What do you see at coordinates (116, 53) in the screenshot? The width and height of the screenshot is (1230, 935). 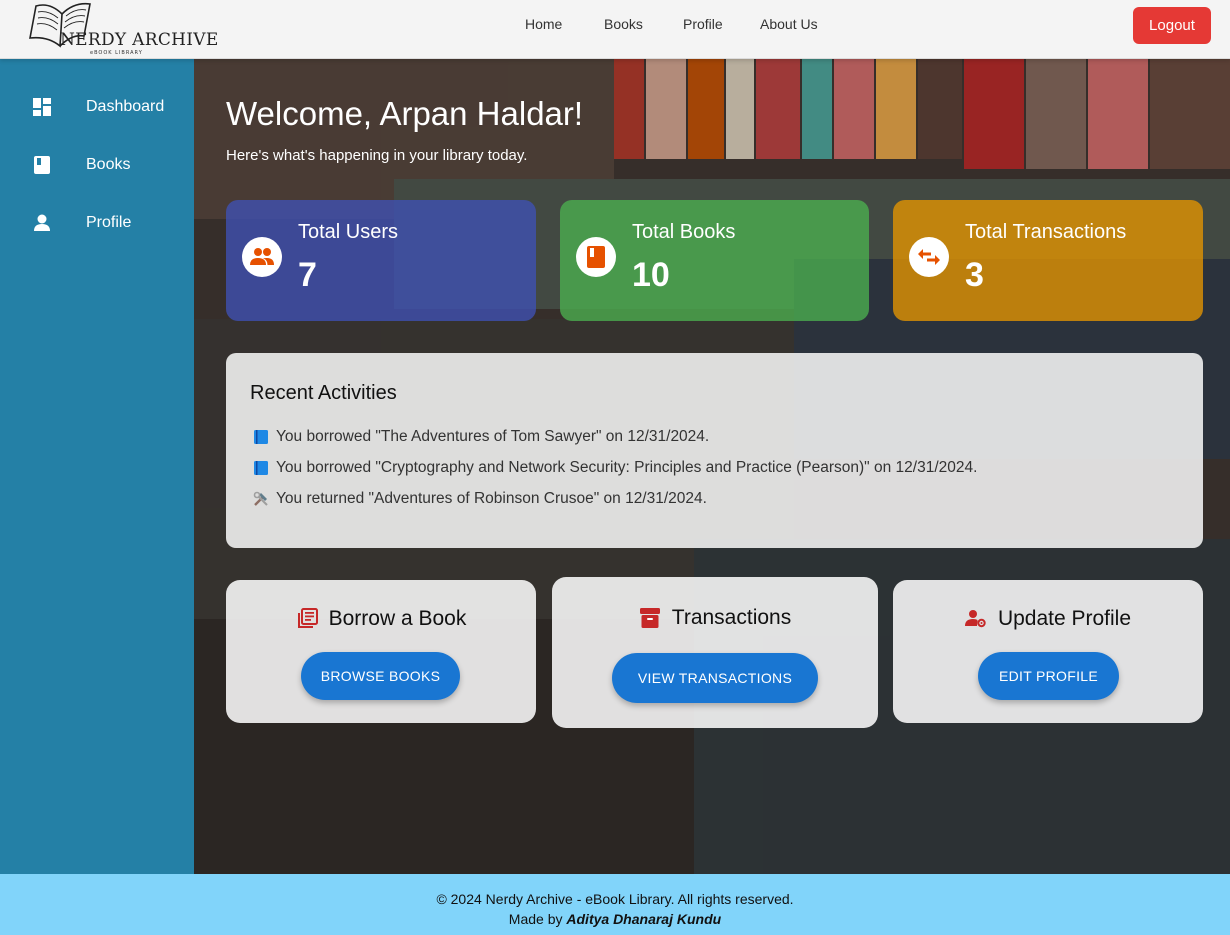 I see `logo-subtitle: eBOOK LIBRARY` at bounding box center [116, 53].